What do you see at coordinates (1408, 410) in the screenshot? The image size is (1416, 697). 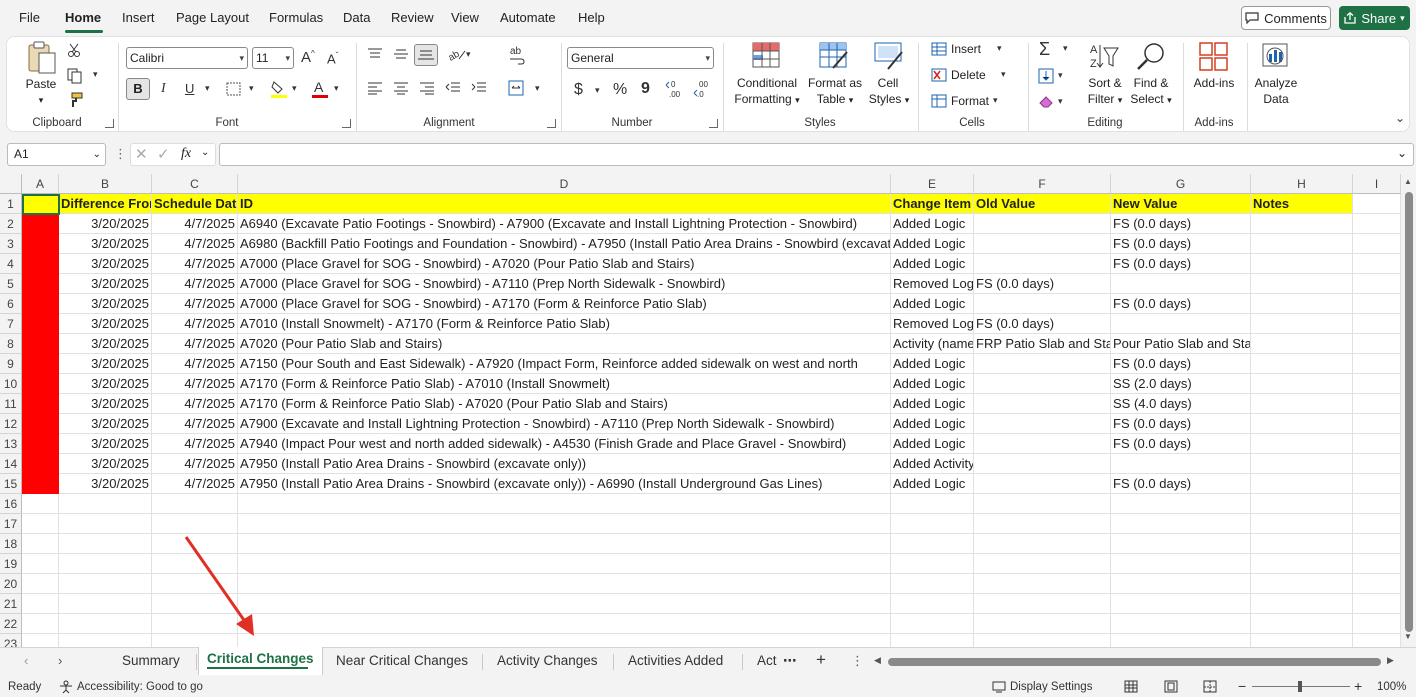 I see `vertical-scrollbar: ▲ ▼` at bounding box center [1408, 410].